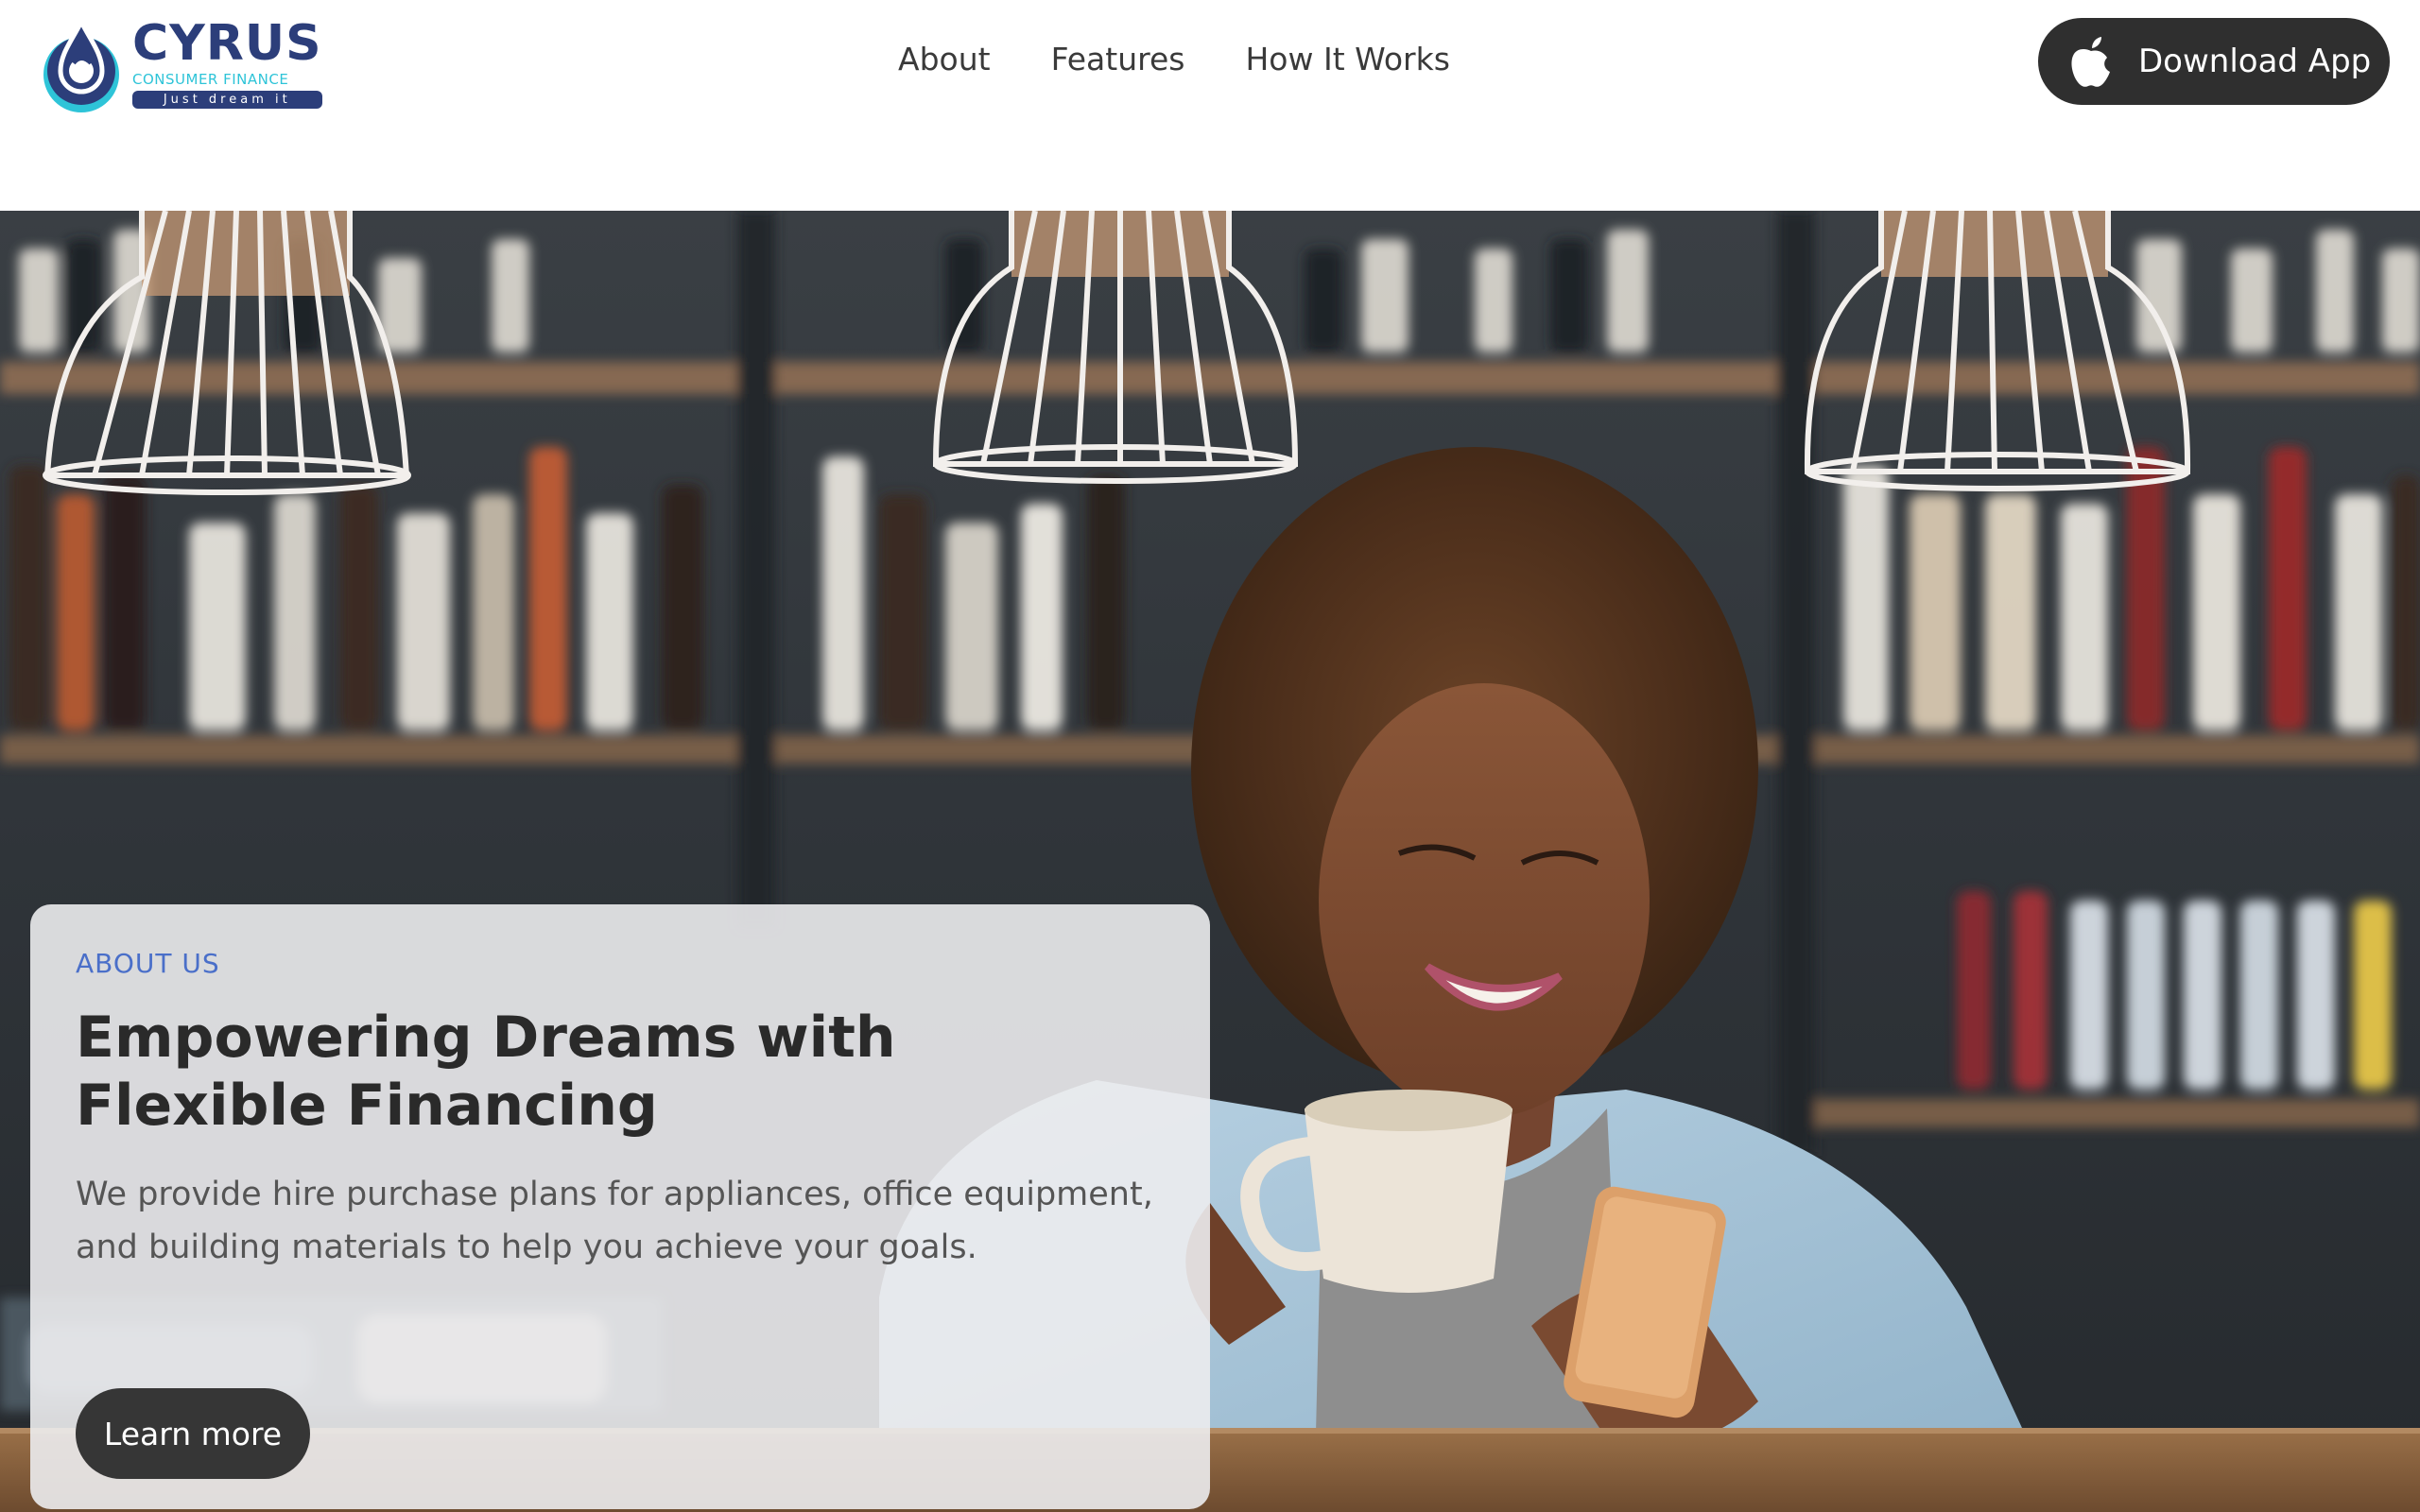 The image size is (2420, 1512). Describe the element at coordinates (1118, 59) in the screenshot. I see `nav-link-features: Features` at that location.